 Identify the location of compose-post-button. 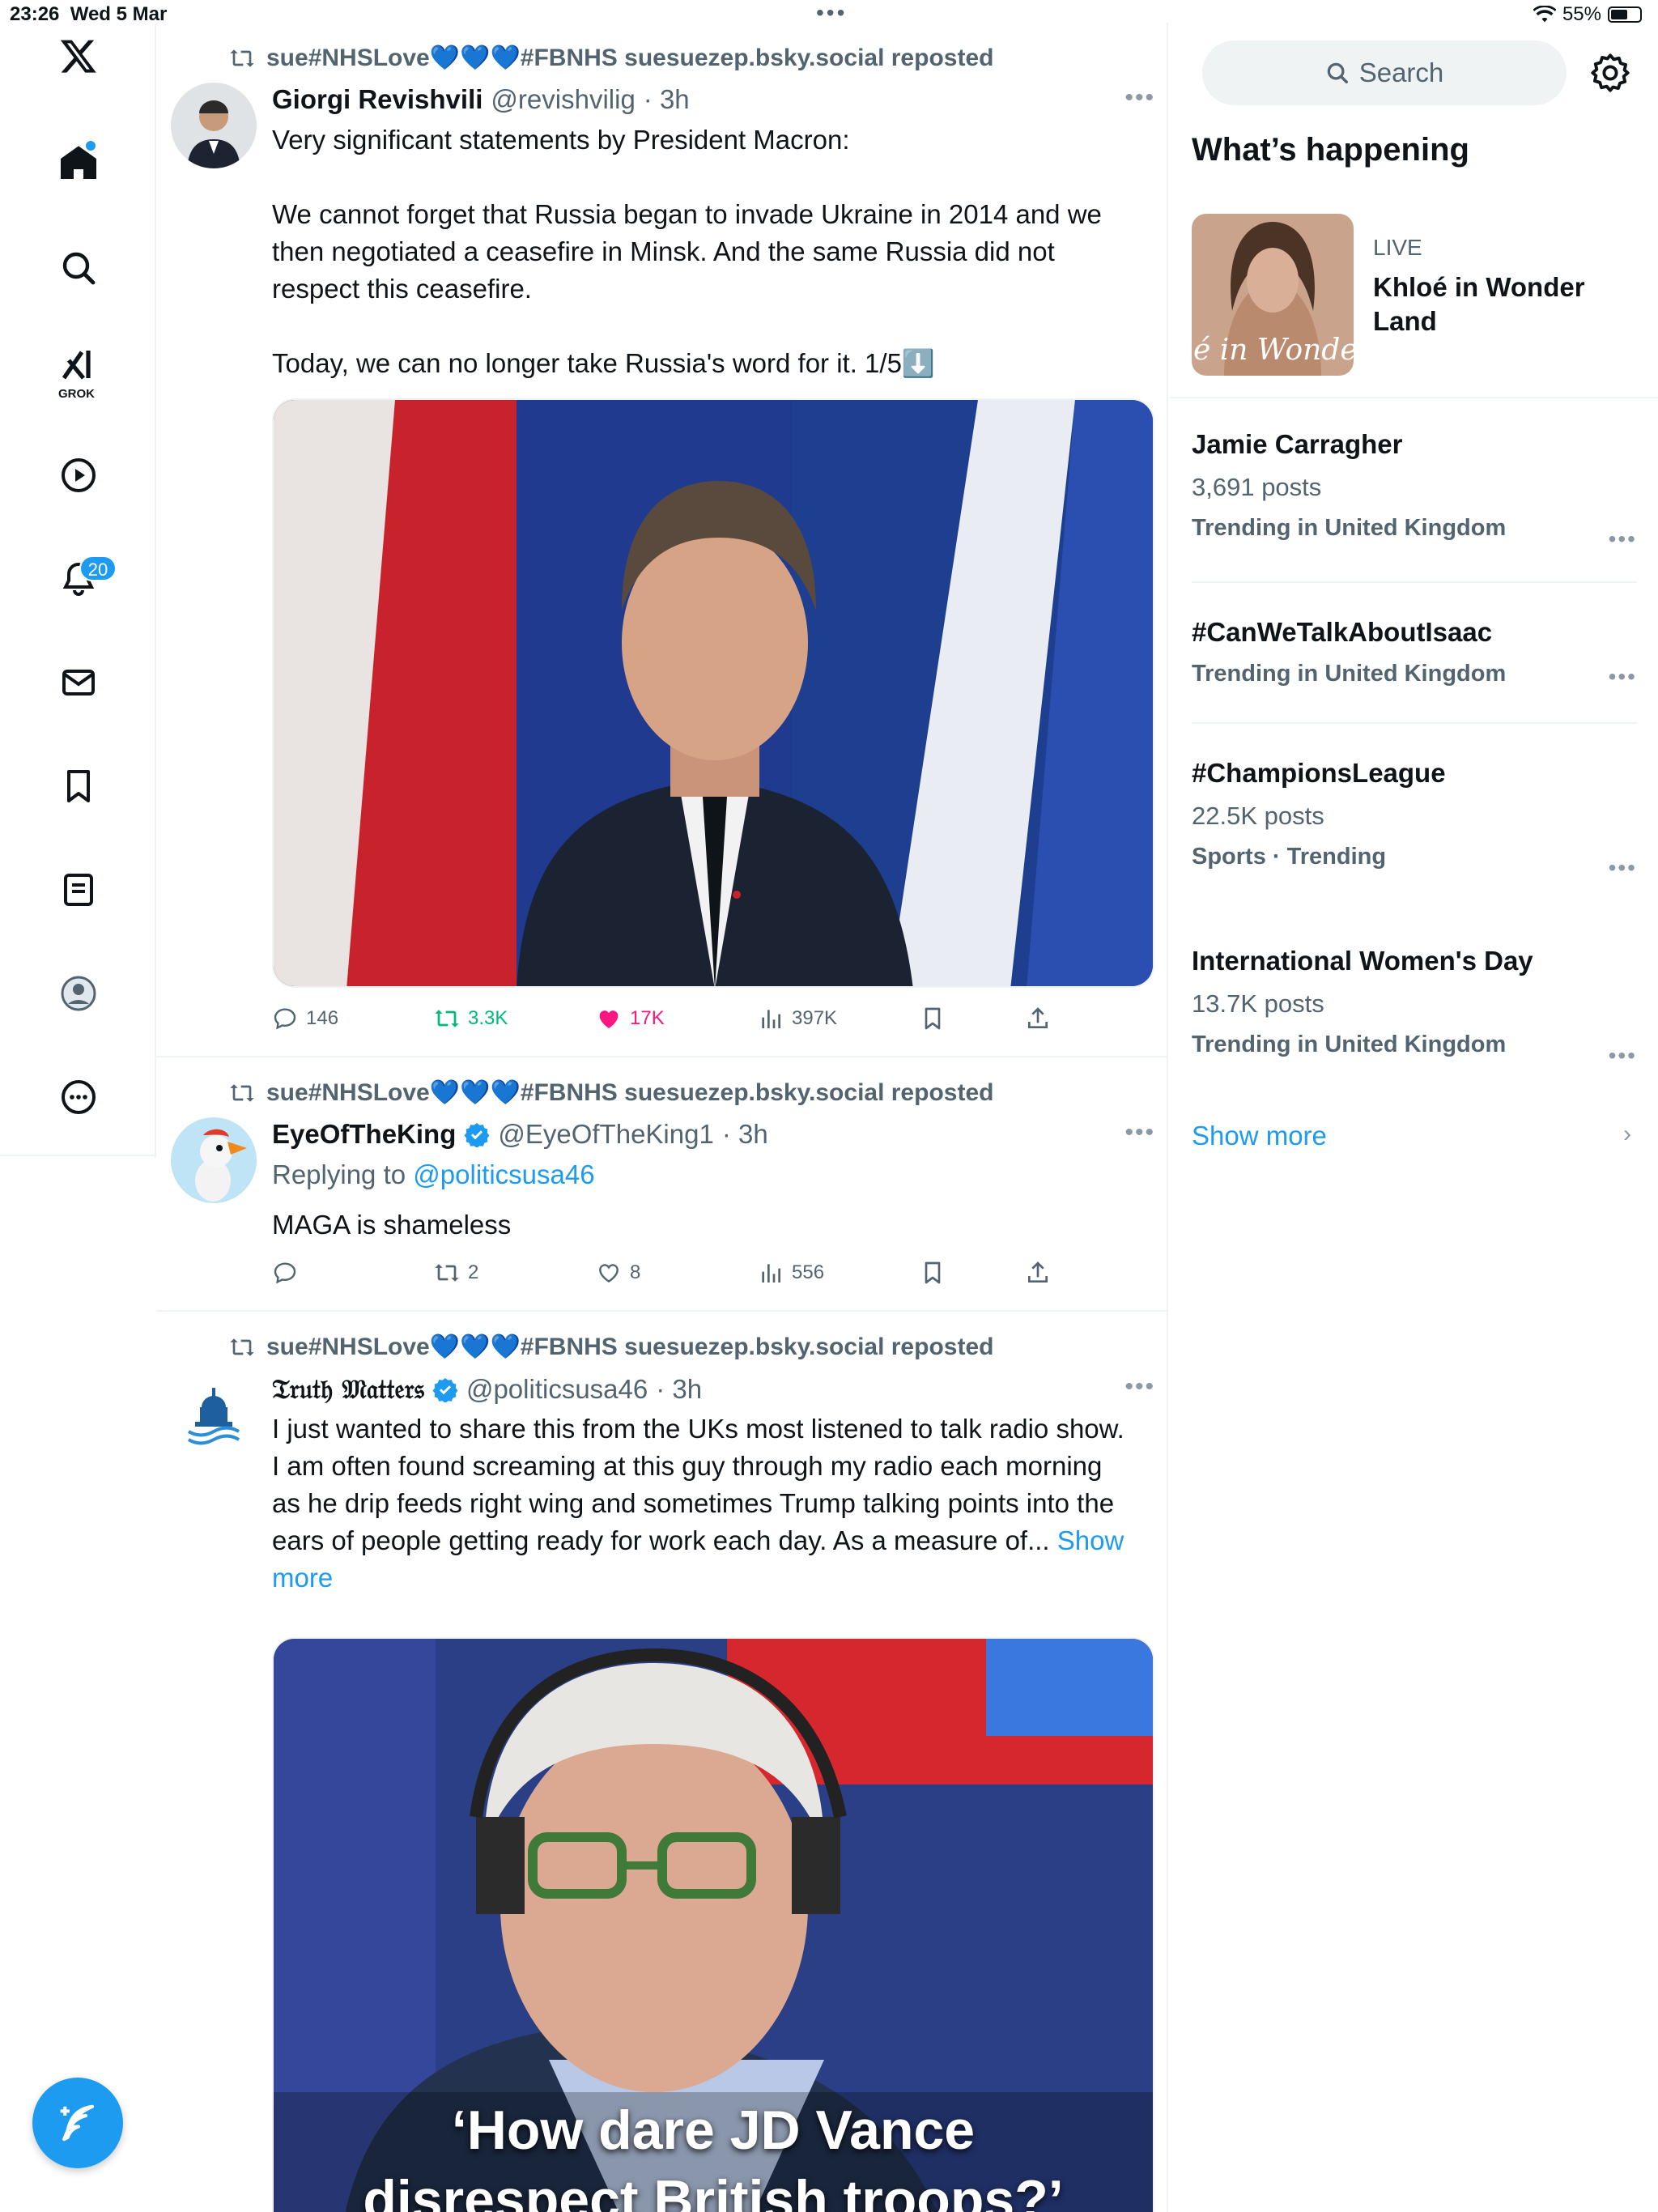
(77, 2123).